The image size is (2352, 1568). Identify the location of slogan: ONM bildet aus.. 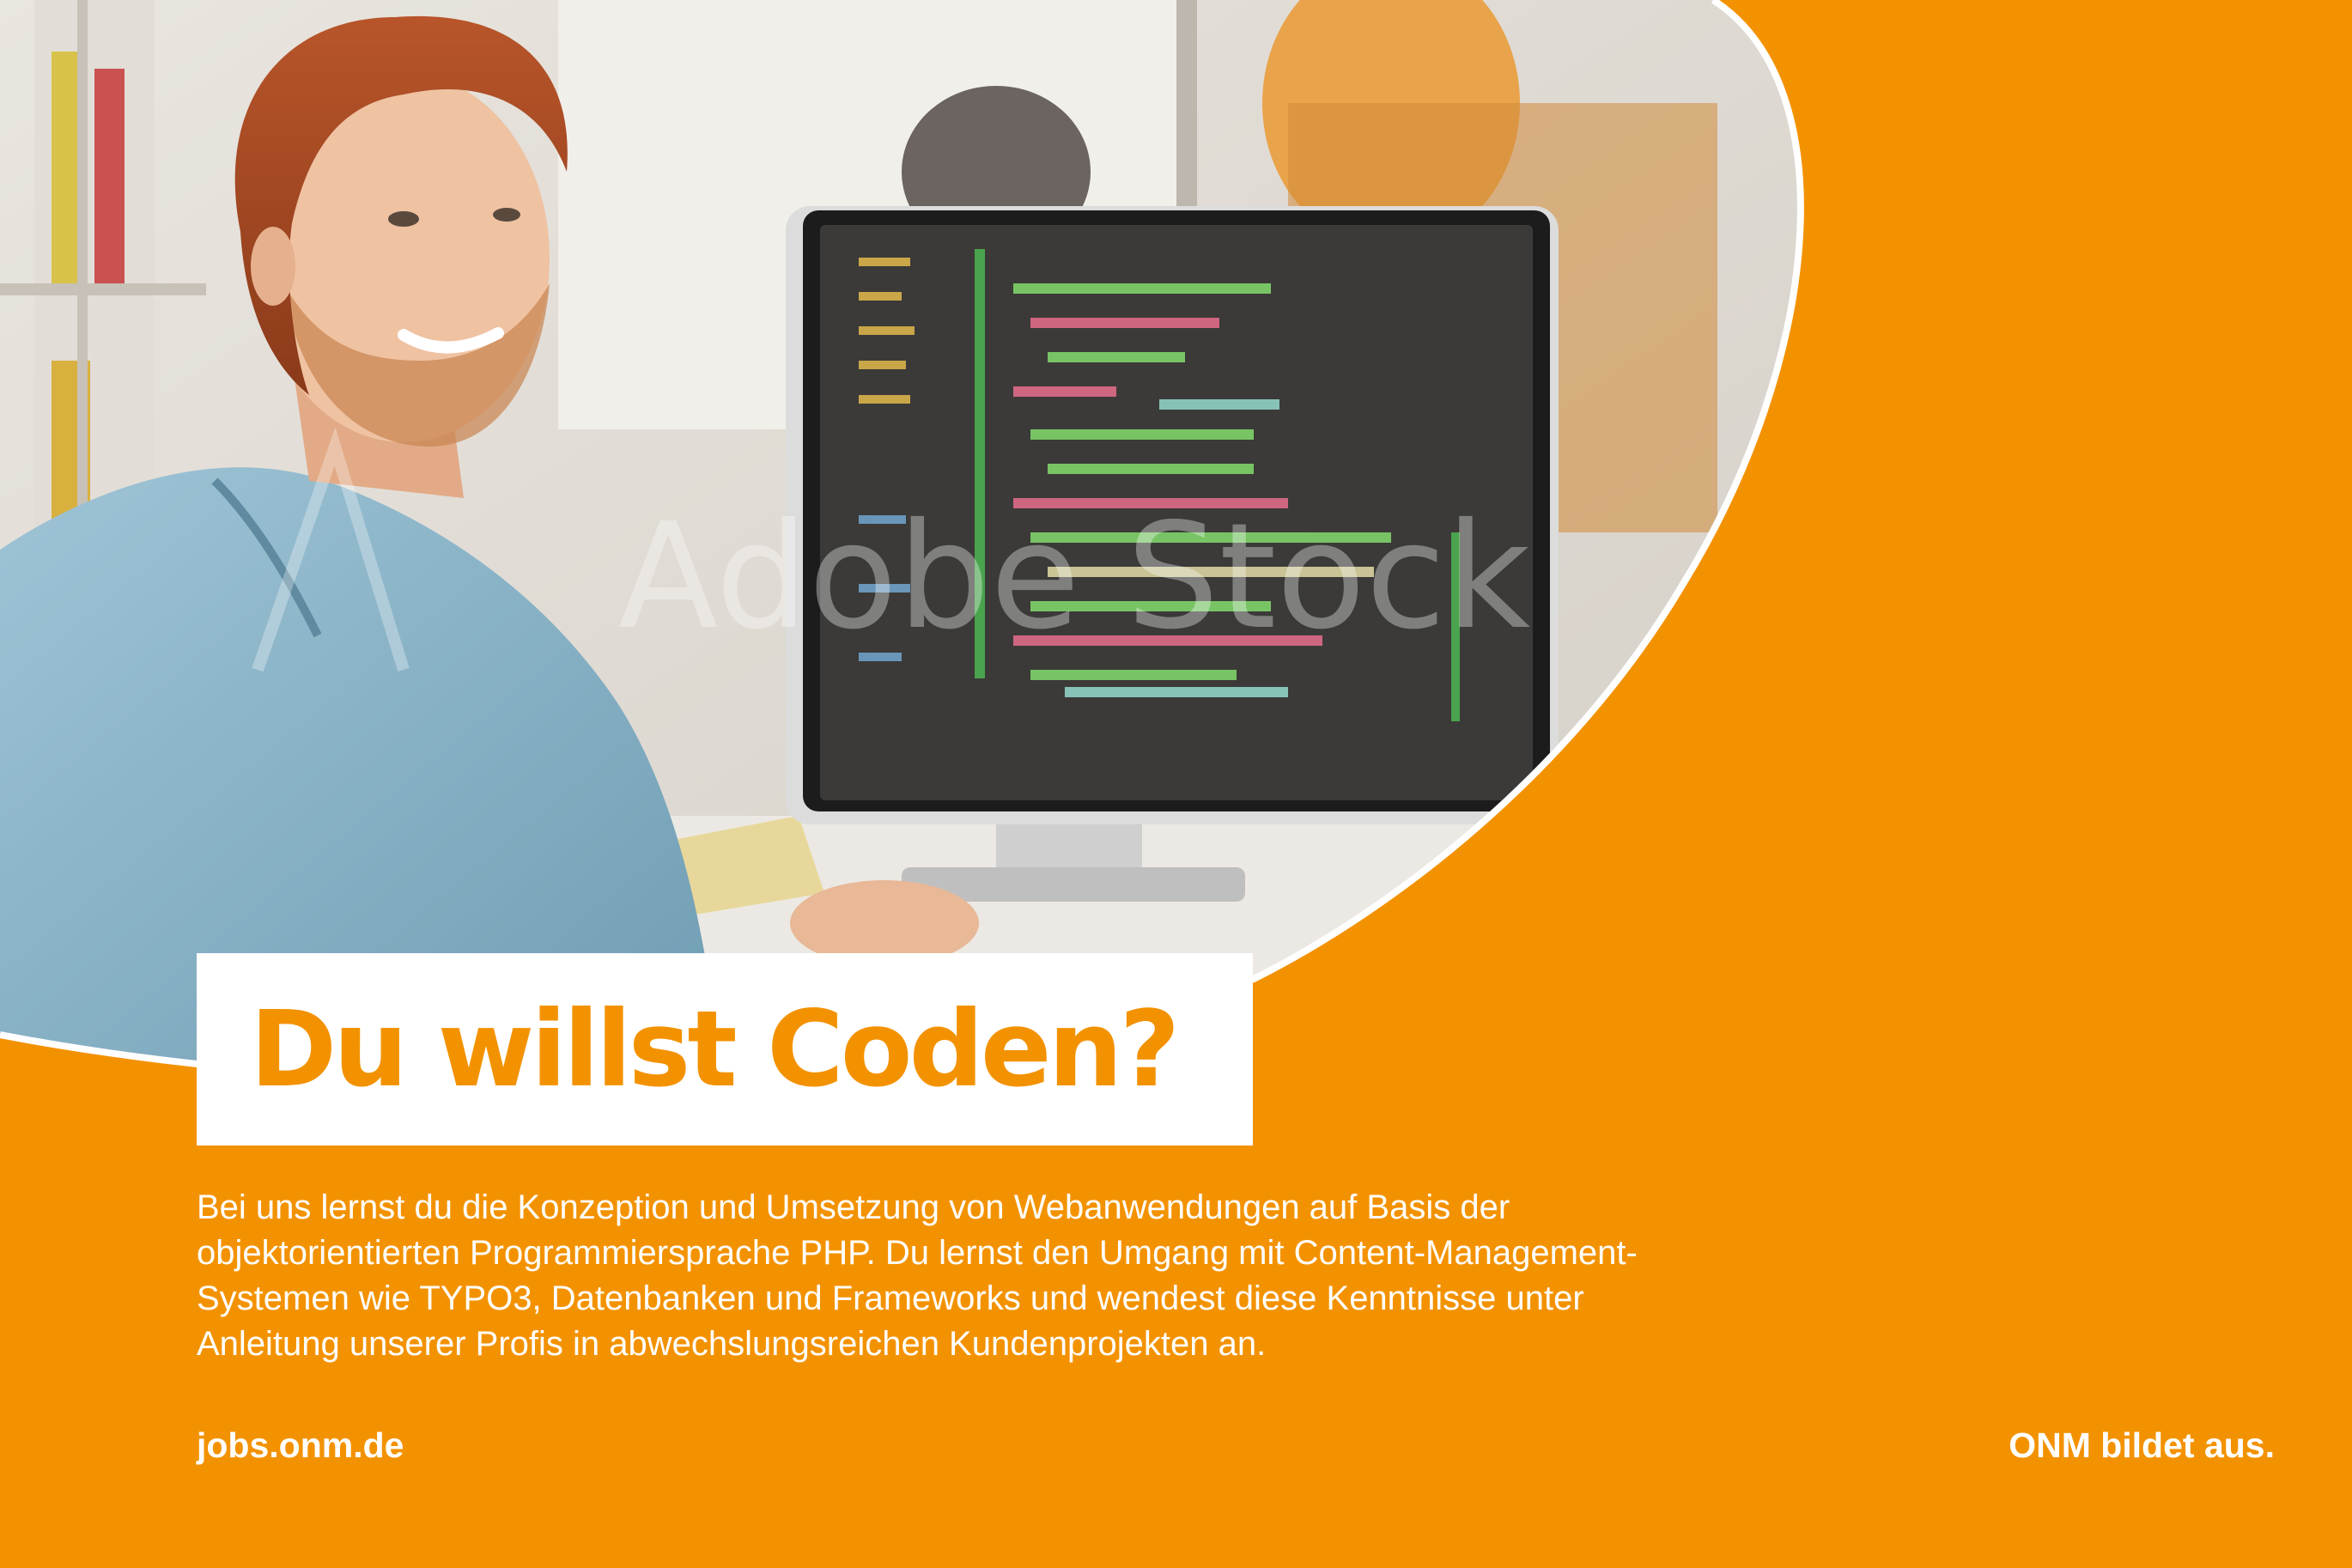
(2142, 1445).